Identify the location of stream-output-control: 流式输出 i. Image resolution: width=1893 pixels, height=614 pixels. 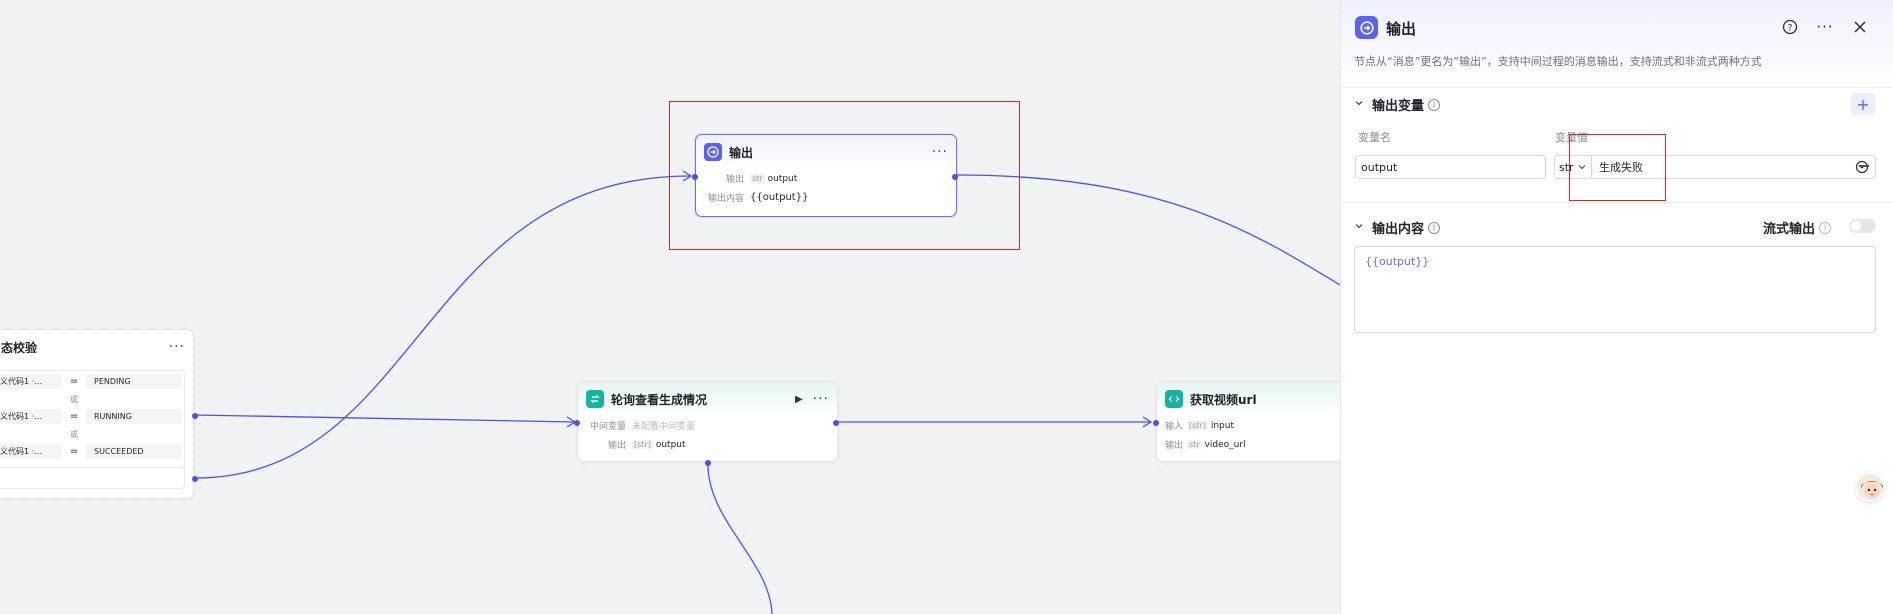
(1797, 227).